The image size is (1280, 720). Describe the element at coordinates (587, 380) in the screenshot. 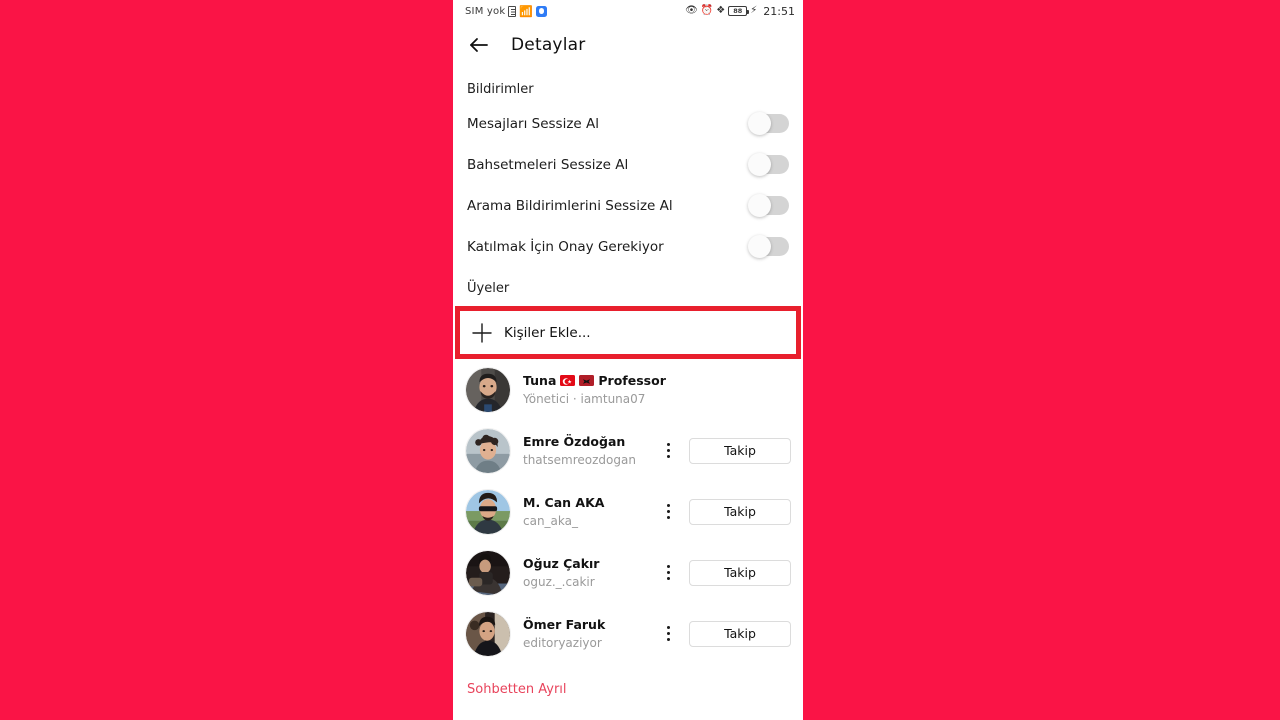

I see `albania-flag-icon` at that location.